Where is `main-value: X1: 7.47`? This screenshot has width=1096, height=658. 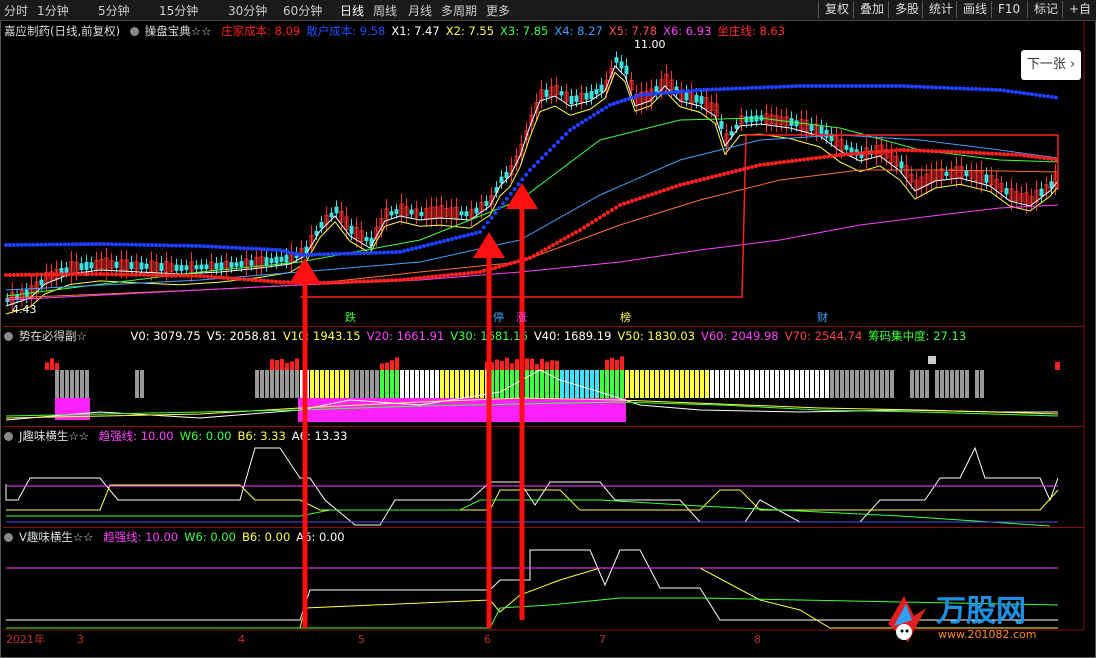 main-value: X1: 7.47 is located at coordinates (415, 31).